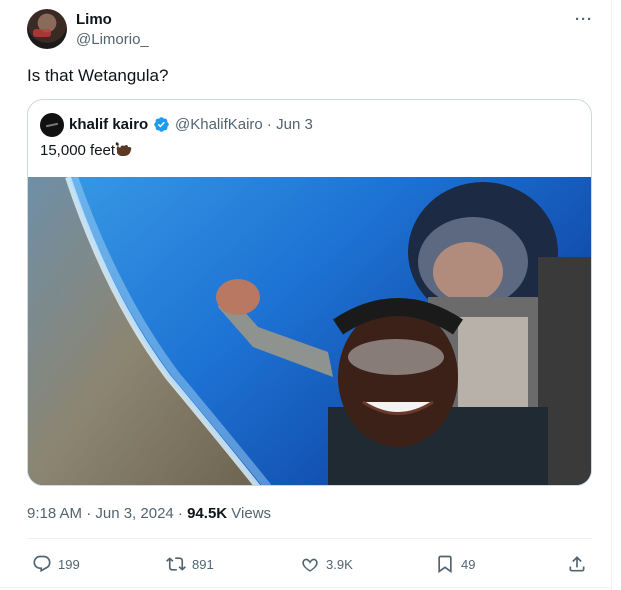 The image size is (621, 590). I want to click on like-button: 3.9K, so click(326, 564).